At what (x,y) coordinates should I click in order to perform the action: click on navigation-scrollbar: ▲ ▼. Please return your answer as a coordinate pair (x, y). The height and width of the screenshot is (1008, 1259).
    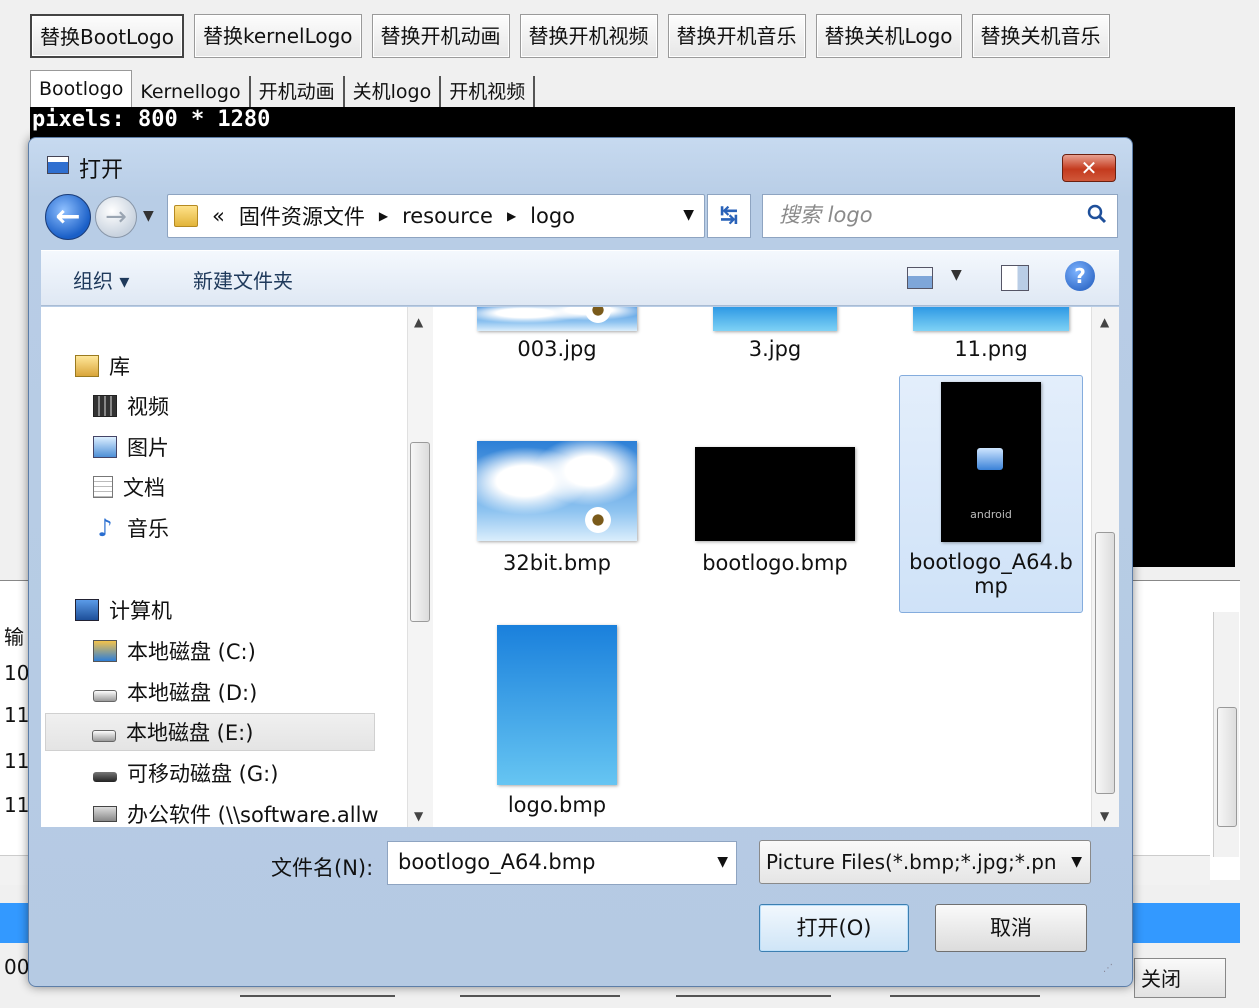
    Looking at the image, I should click on (420, 567).